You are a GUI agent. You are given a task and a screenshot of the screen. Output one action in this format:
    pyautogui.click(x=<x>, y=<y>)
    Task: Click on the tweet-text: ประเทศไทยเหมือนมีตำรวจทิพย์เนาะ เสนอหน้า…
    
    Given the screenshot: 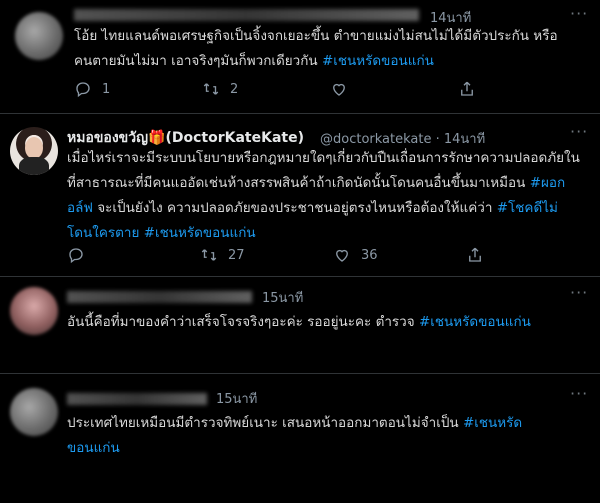 What is the action you would take?
    pyautogui.click(x=295, y=435)
    